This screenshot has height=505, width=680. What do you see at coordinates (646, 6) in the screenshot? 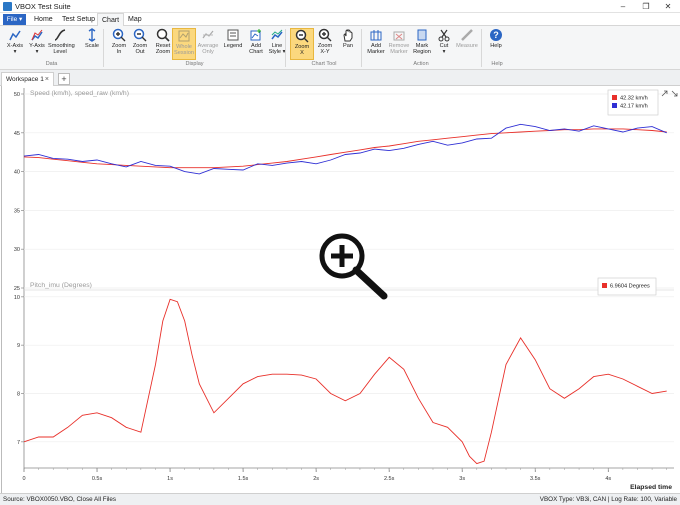
I see `maximize-icon: ❐` at bounding box center [646, 6].